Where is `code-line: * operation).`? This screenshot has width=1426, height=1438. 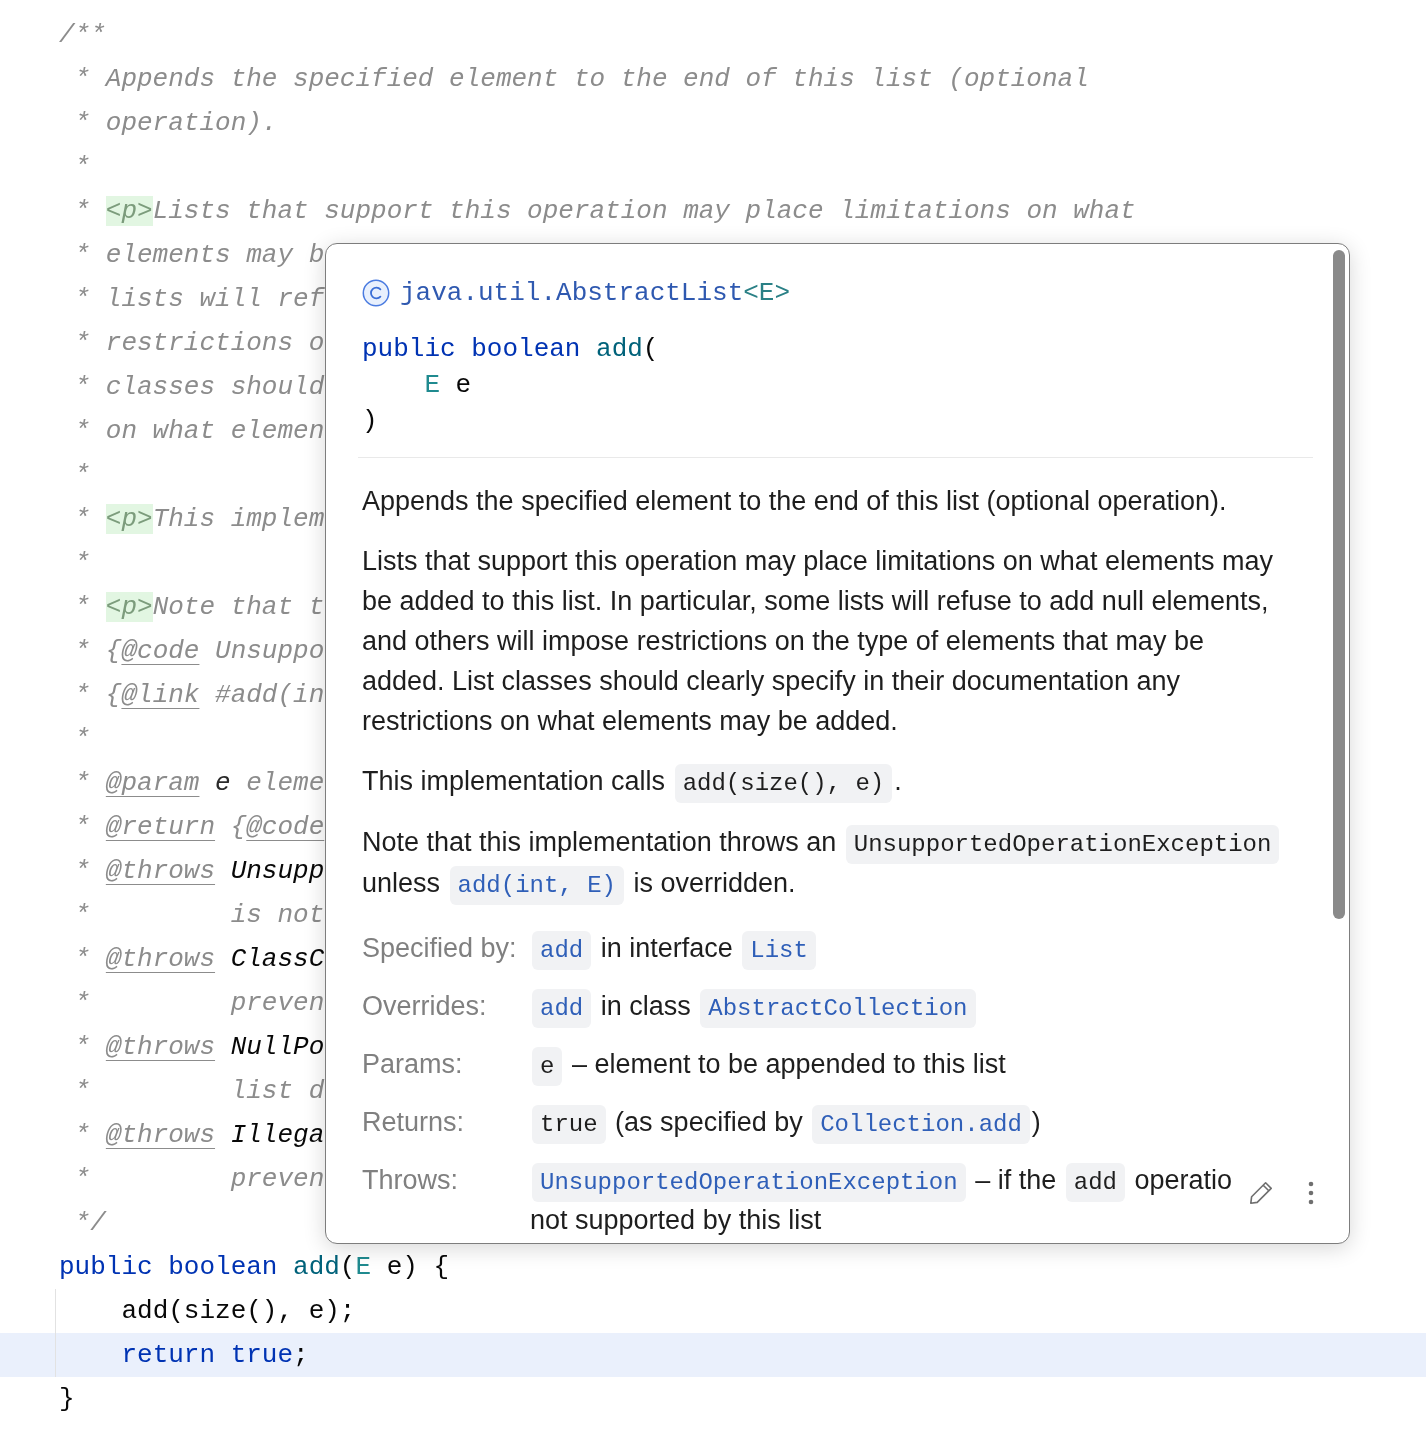 code-line: * operation). is located at coordinates (176, 123).